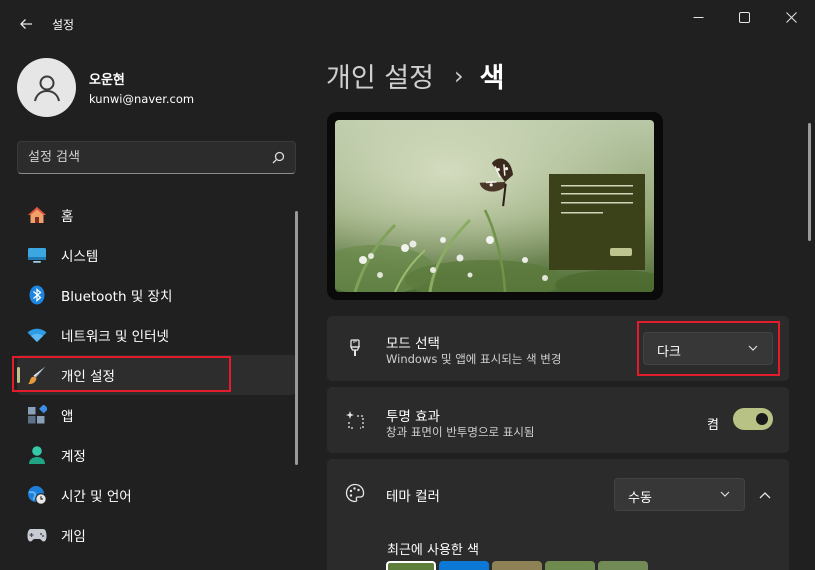 The width and height of the screenshot is (815, 570). I want to click on accent-dropdown: 수동, so click(679, 494).